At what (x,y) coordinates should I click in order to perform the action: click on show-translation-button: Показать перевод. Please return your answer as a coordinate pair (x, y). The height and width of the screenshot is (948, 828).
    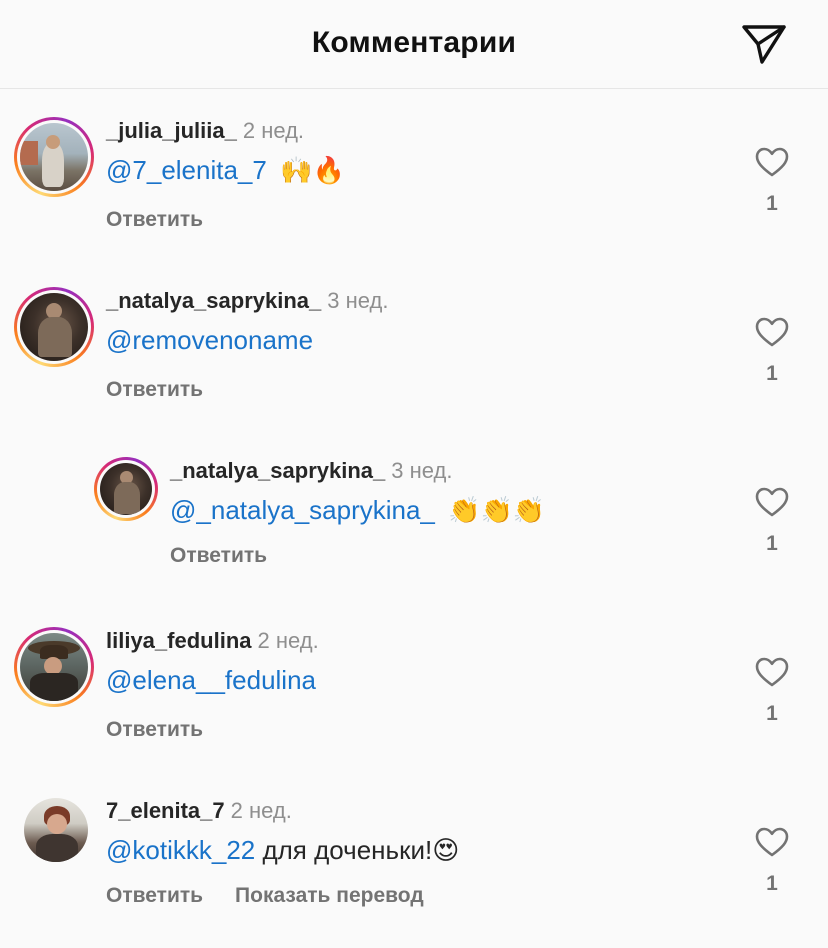
    Looking at the image, I should click on (329, 895).